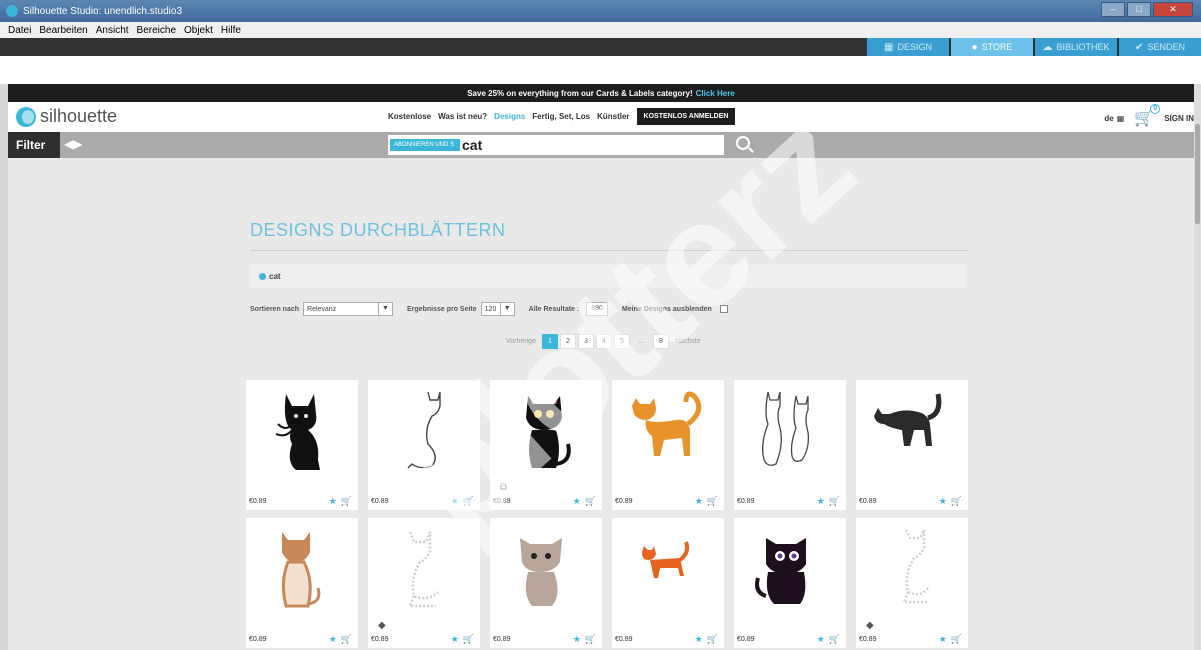 The width and height of the screenshot is (1201, 650). Describe the element at coordinates (585, 145) in the screenshot. I see `search-input` at that location.